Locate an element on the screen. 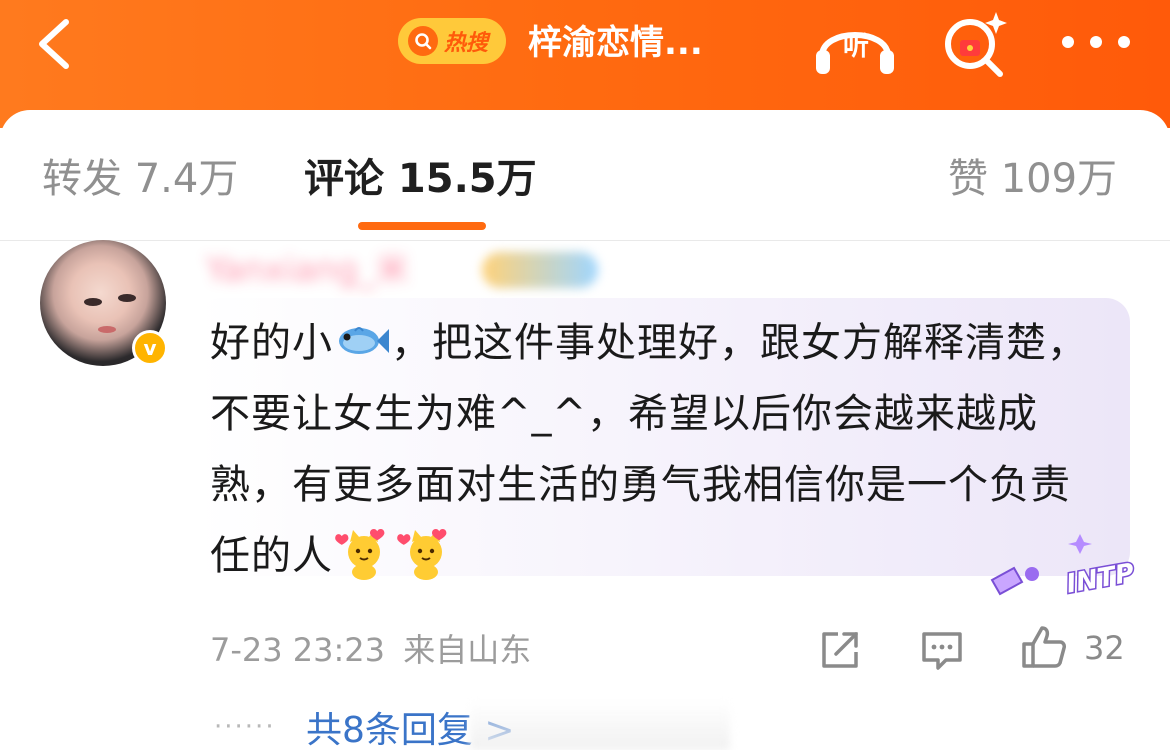 The width and height of the screenshot is (1170, 750). like-button is located at coordinates (1044, 648).